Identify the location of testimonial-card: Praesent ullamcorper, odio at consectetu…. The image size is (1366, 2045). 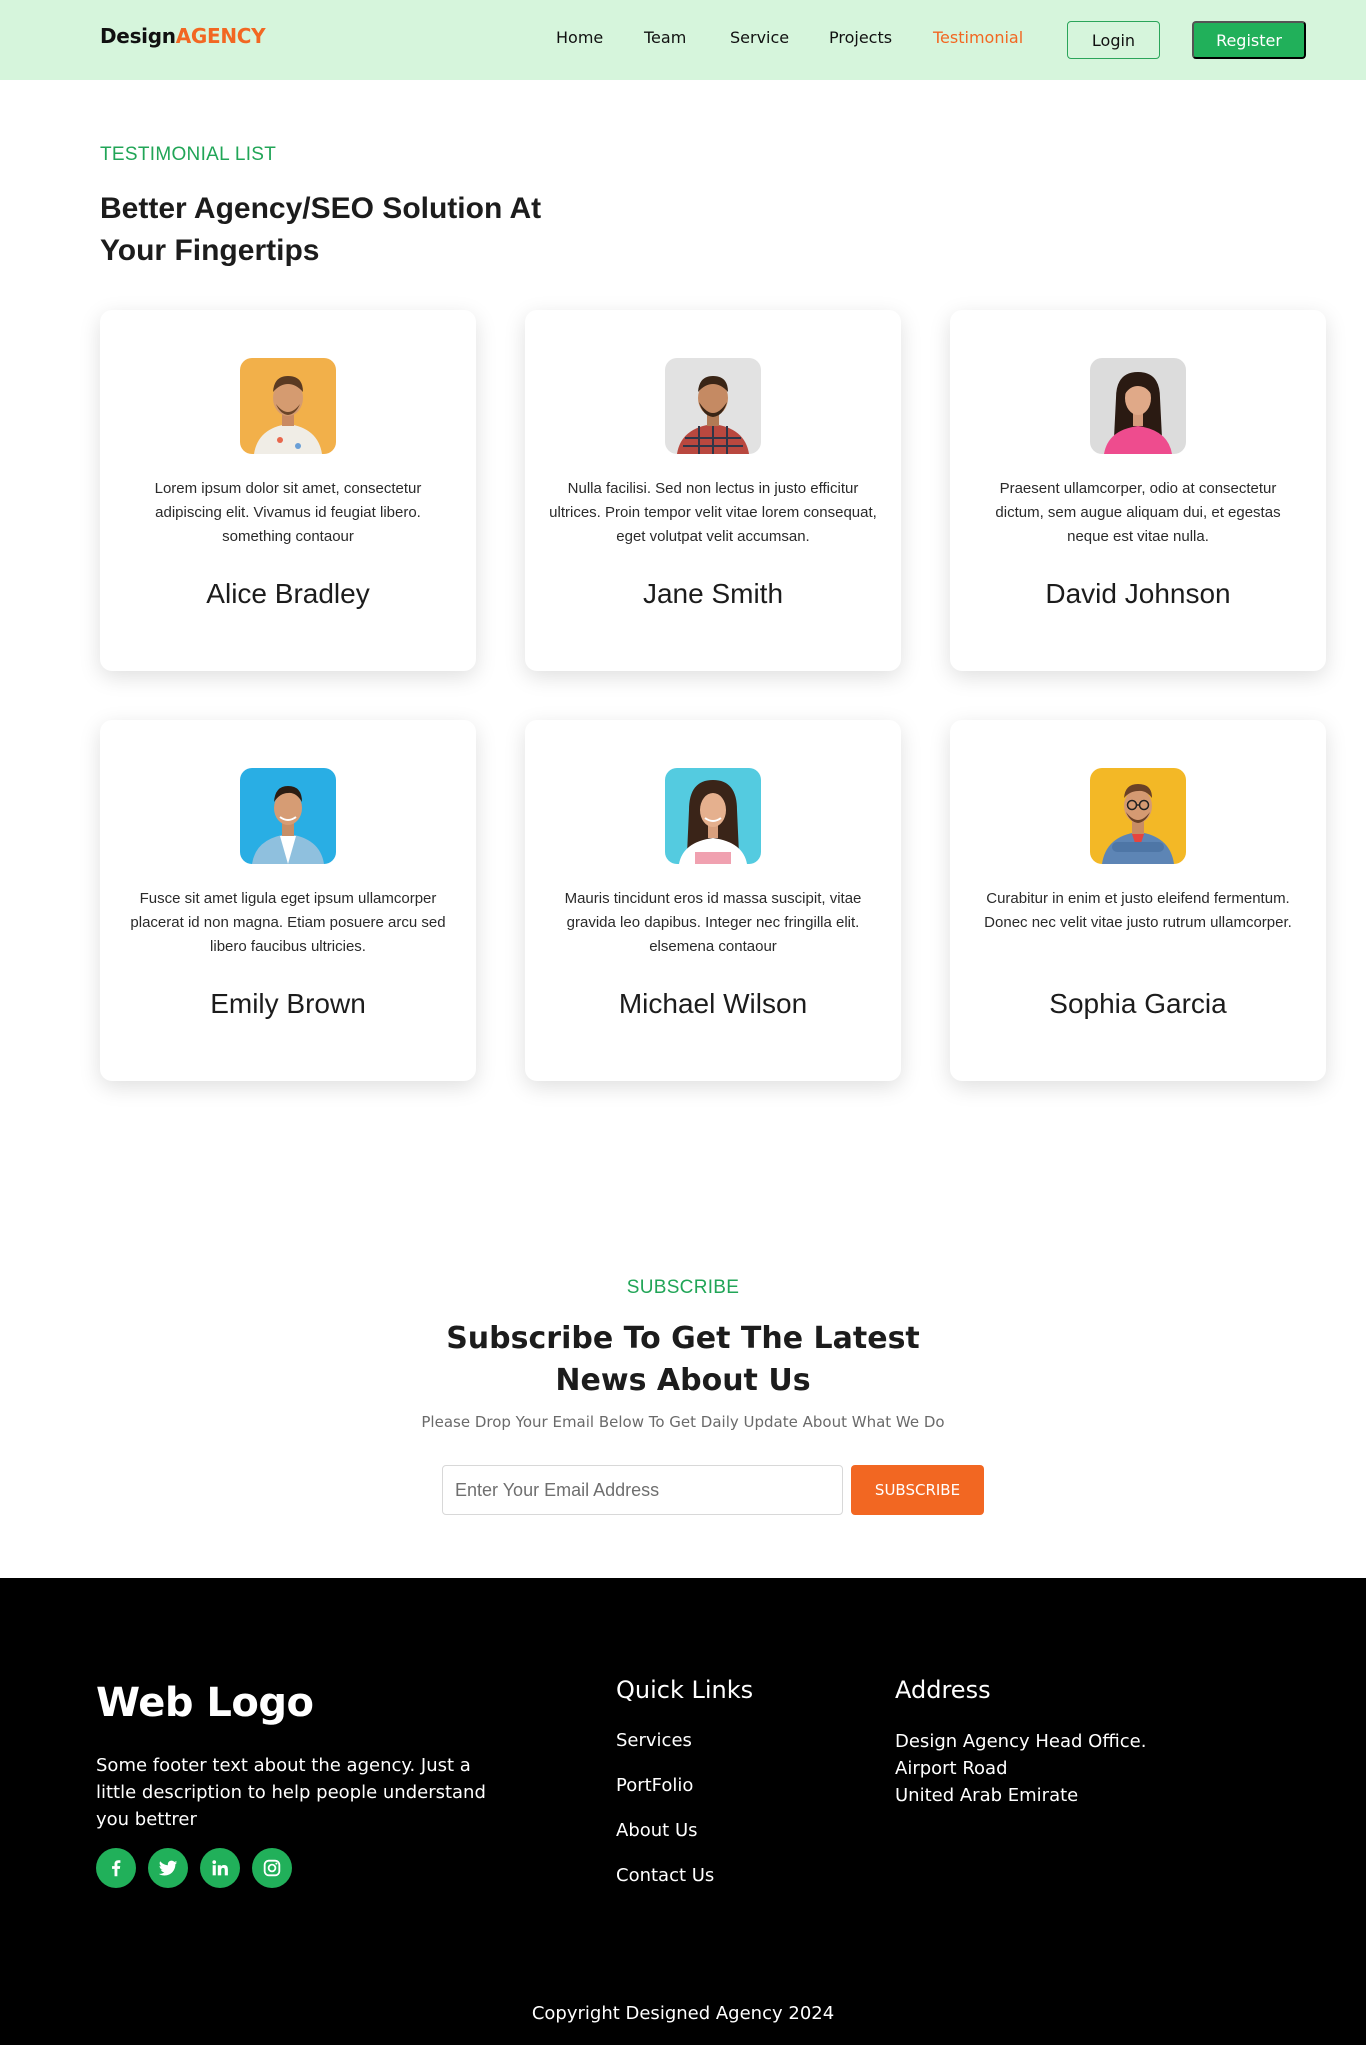
(1138, 490).